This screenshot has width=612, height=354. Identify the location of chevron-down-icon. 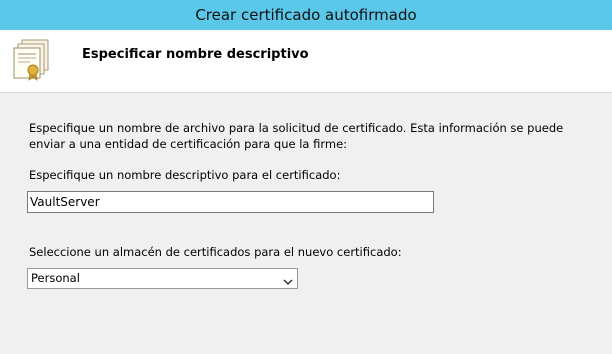
(288, 279).